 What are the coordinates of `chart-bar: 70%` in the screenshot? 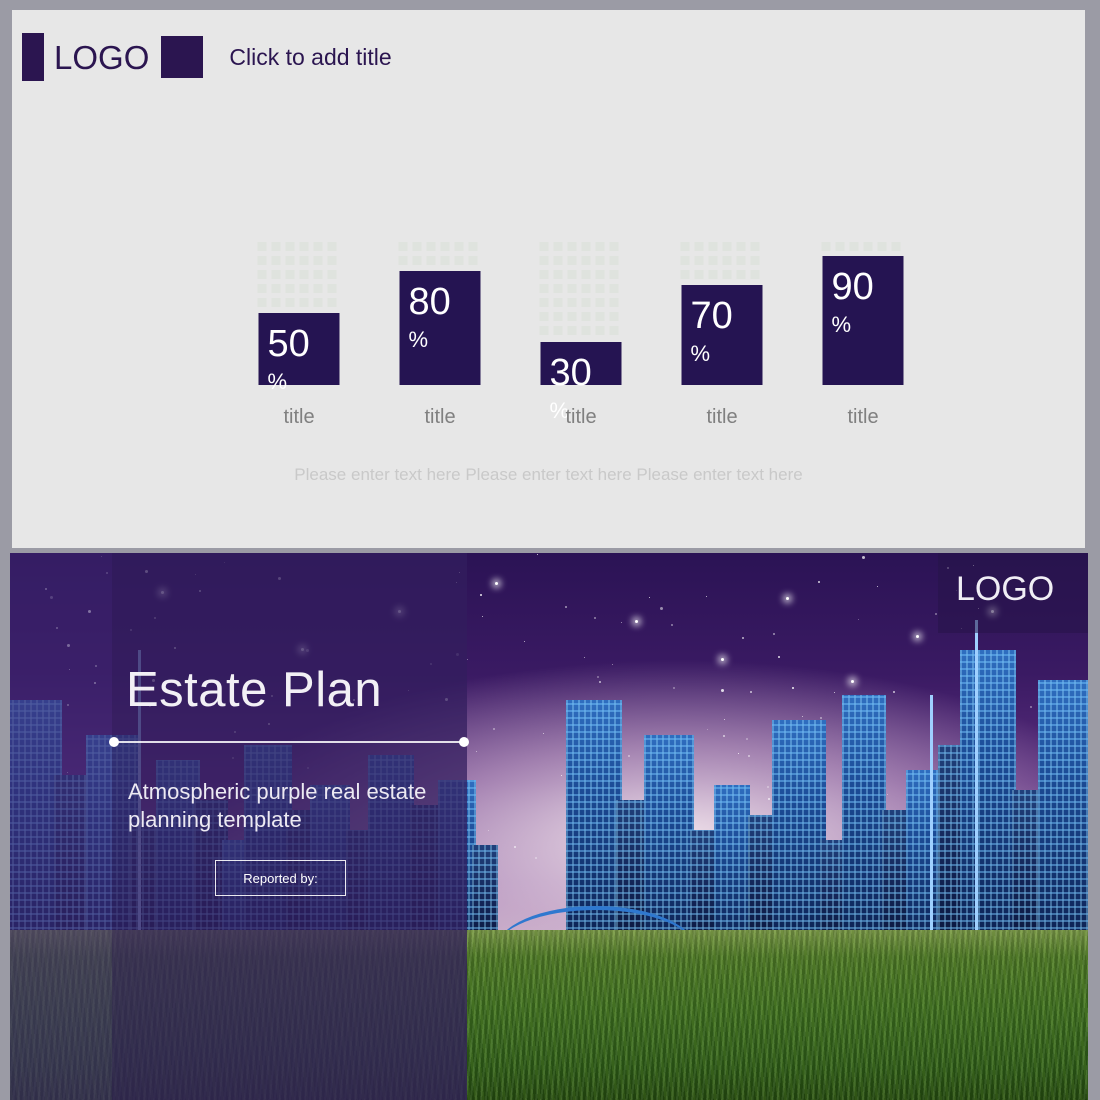 It's located at (722, 335).